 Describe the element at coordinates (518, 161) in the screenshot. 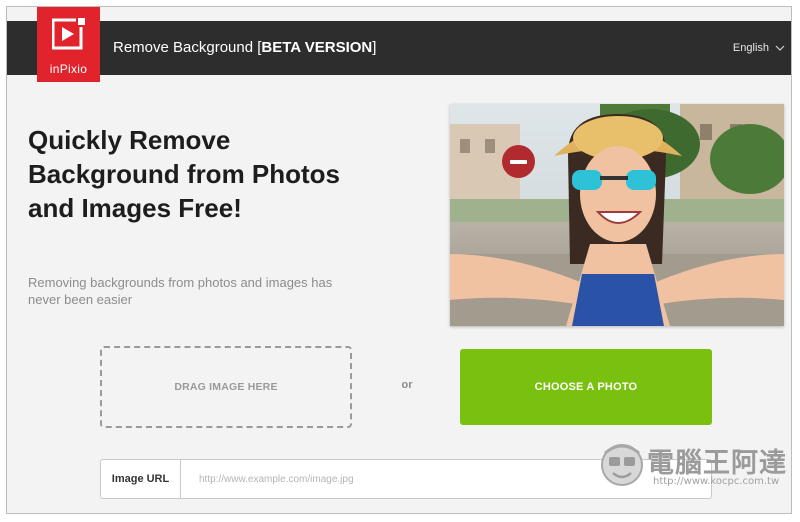

I see `minus-circle-icon` at that location.